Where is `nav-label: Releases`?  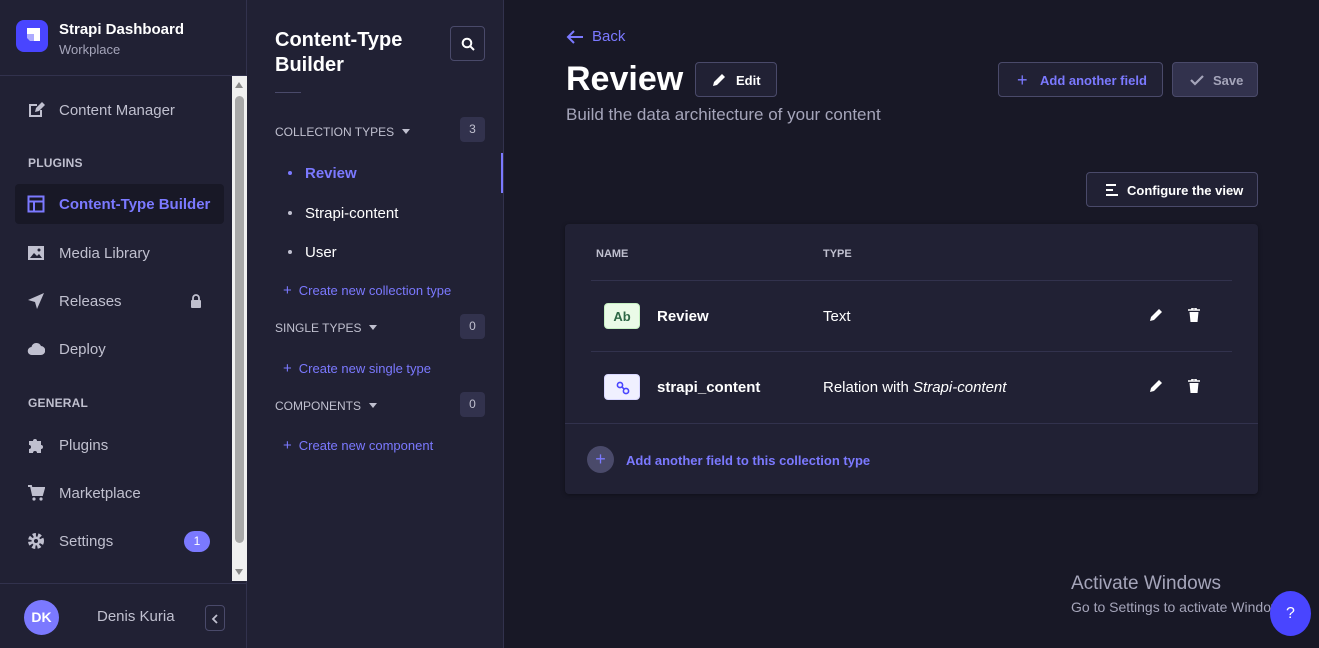
nav-label: Releases is located at coordinates (90, 301).